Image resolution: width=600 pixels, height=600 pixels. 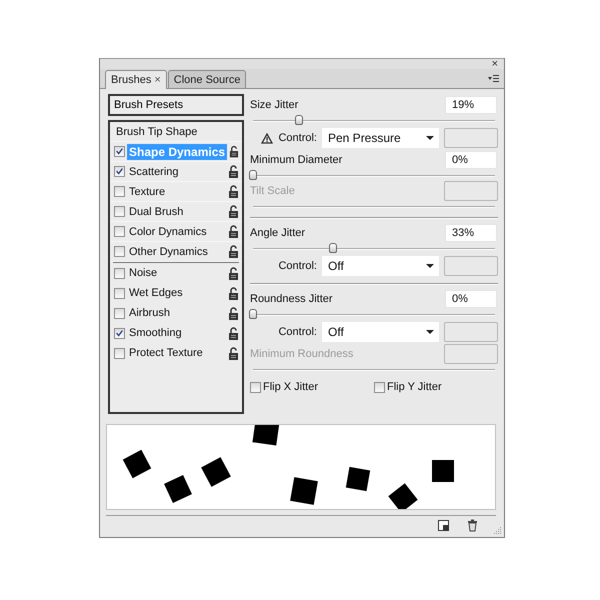 I want to click on setting-label: Minimum Diameter, so click(x=296, y=160).